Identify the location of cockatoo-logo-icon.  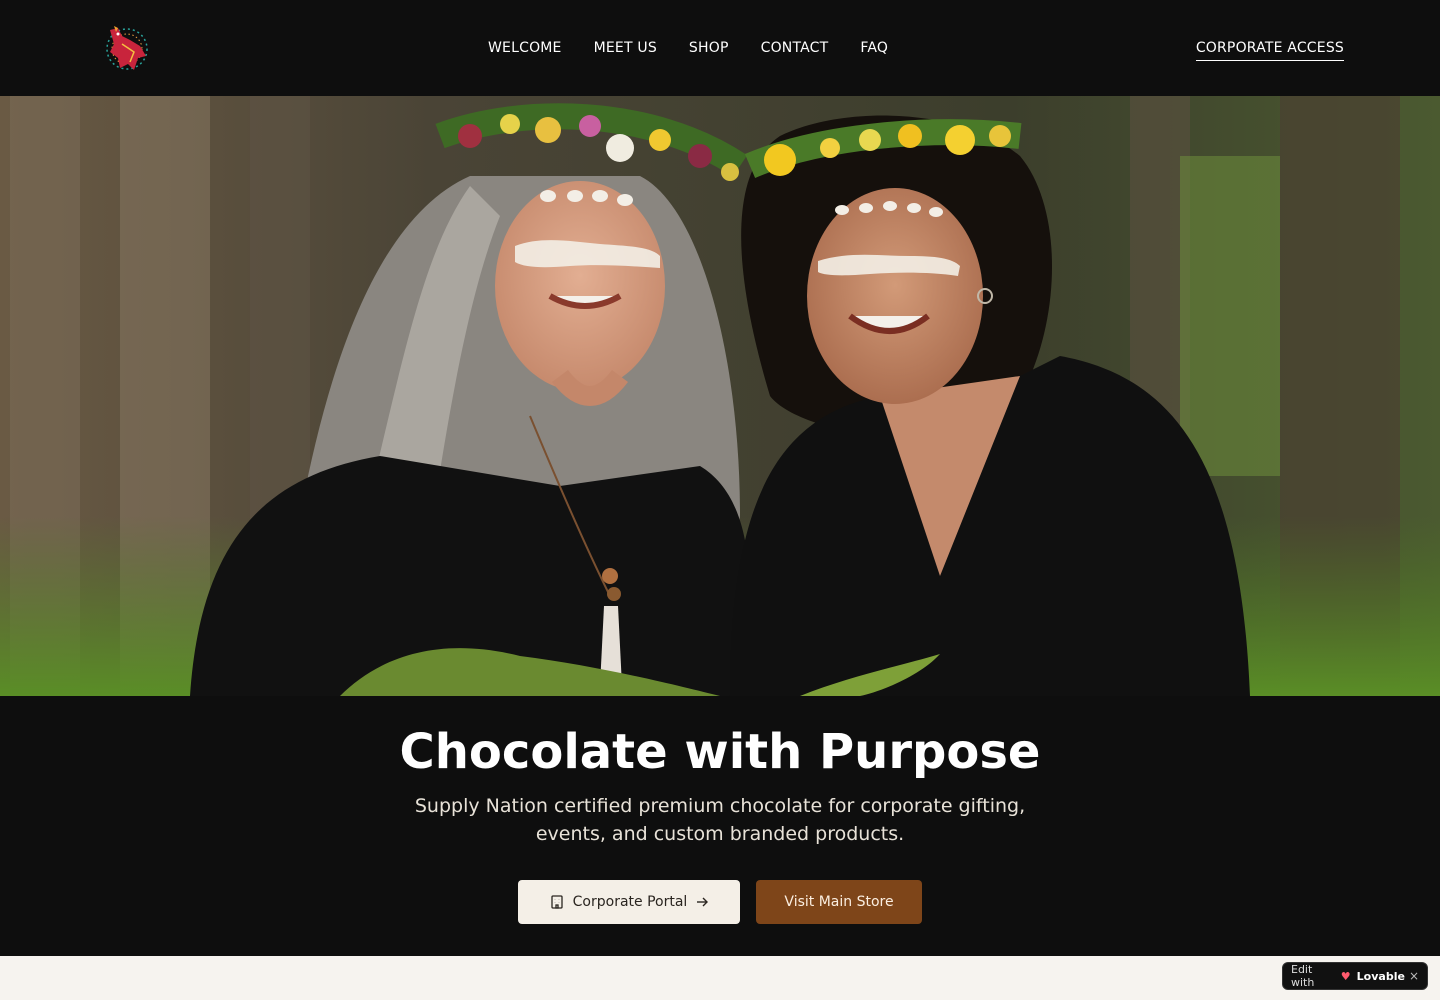
(127, 49).